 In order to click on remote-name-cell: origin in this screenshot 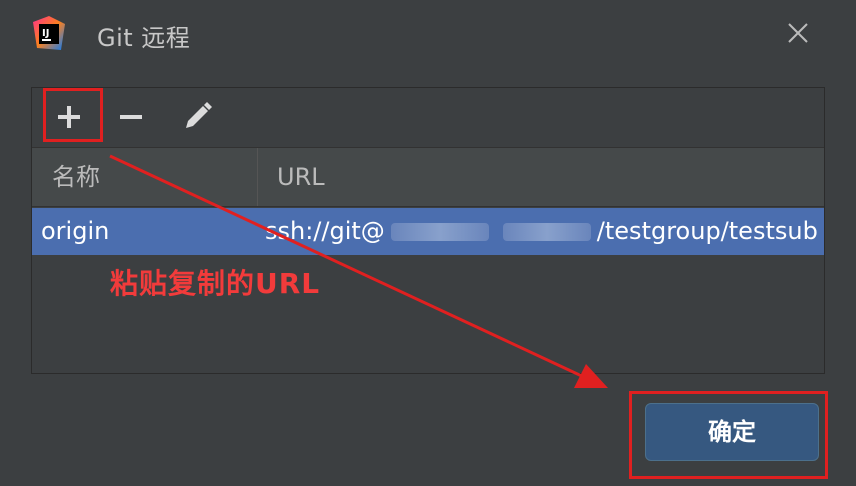, I will do `click(75, 231)`.